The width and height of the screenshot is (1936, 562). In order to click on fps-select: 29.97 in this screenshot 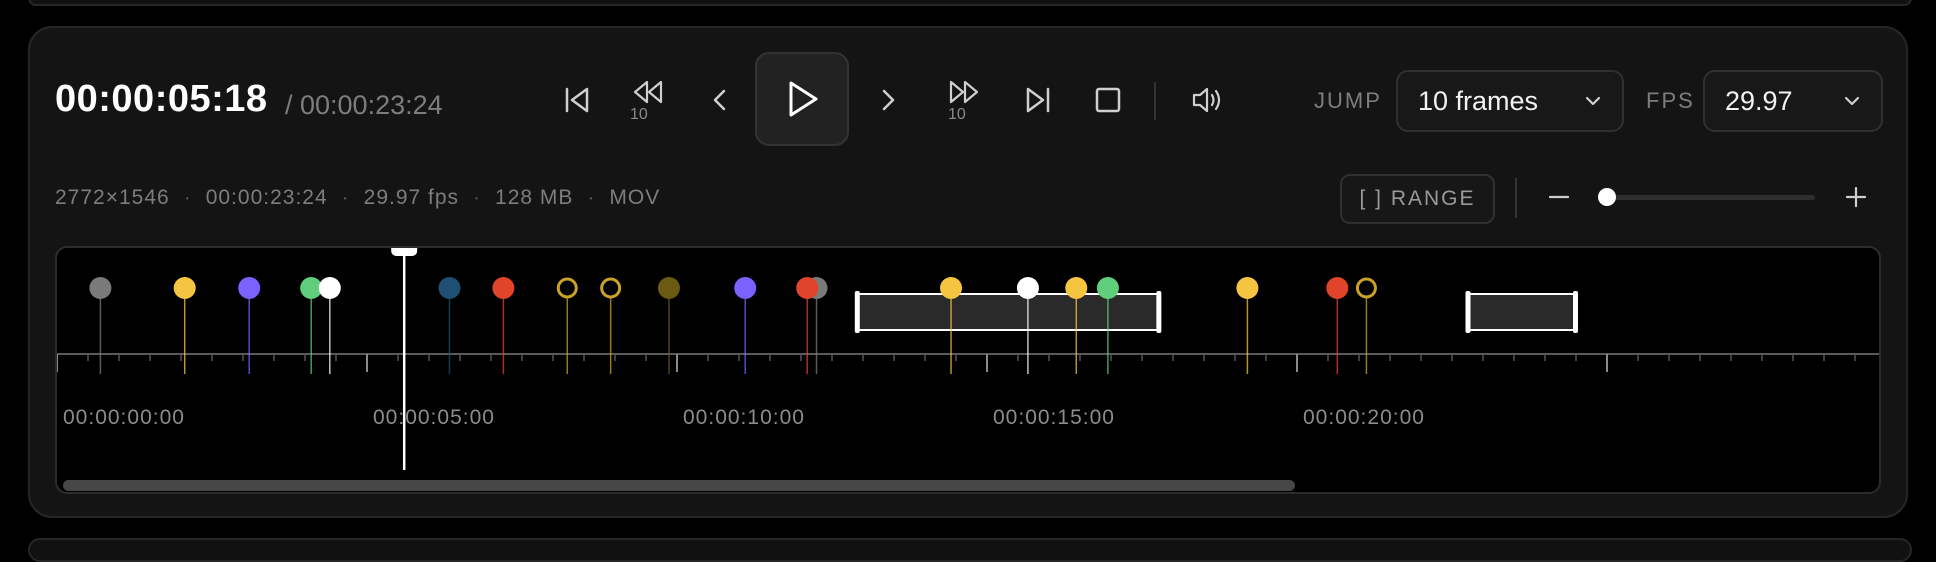, I will do `click(1793, 101)`.